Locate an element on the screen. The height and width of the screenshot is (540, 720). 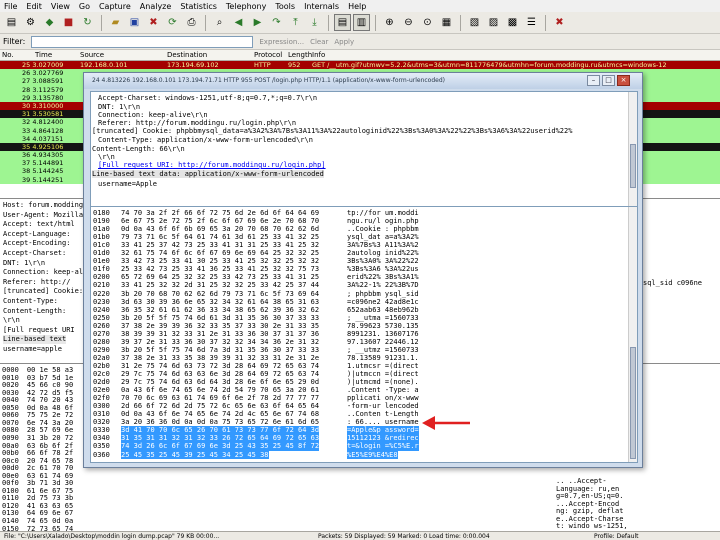
column-header: Time is located at coordinates (43, 55).